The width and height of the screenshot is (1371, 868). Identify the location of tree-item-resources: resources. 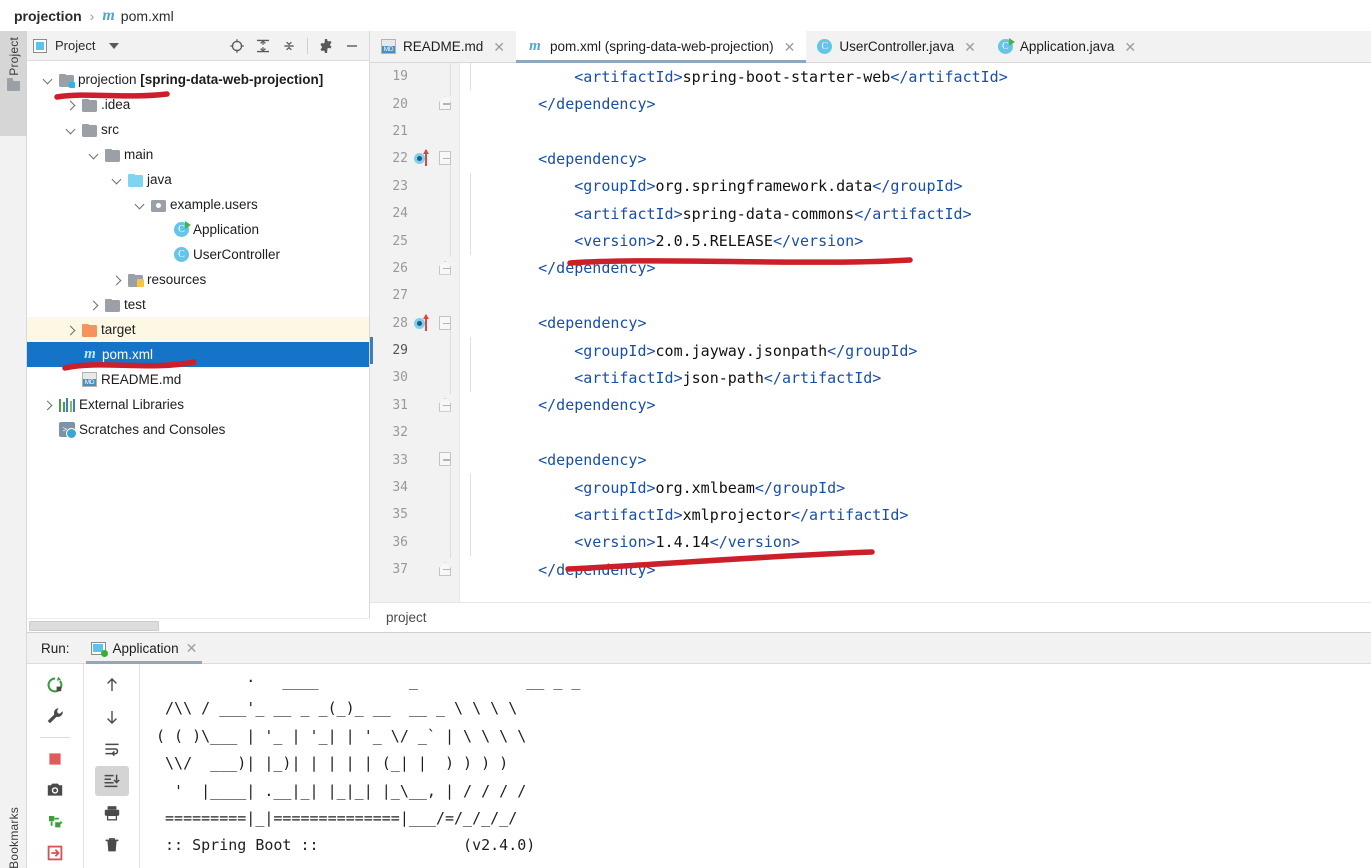
(198, 279).